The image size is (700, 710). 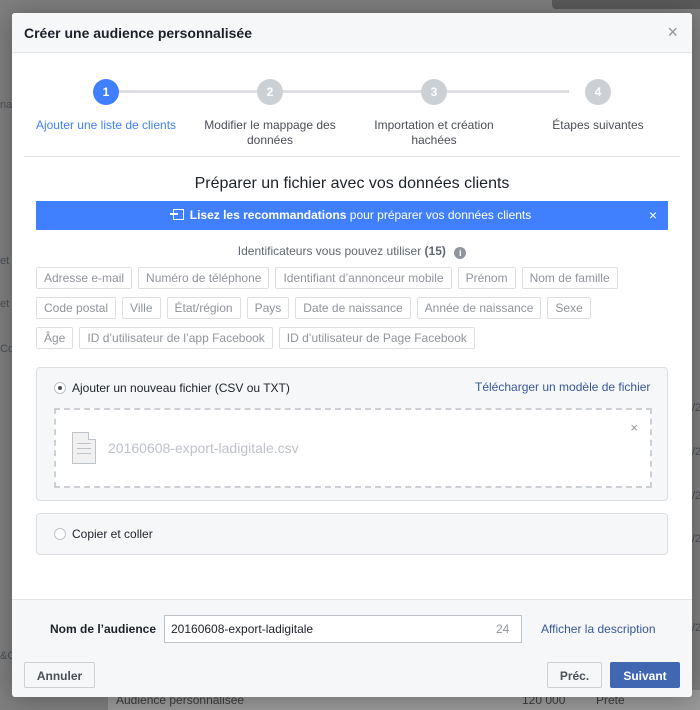 I want to click on copy-paste-option: Copier et coller, so click(x=352, y=534).